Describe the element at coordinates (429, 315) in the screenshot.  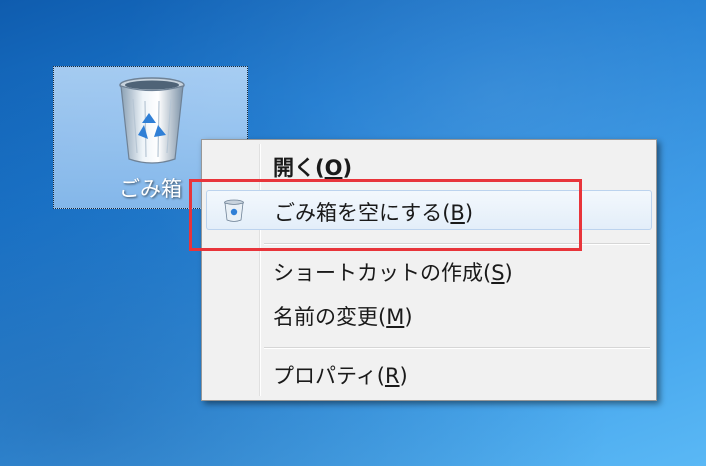
I see `menu-item-rename: 名前の変更(M)` at that location.